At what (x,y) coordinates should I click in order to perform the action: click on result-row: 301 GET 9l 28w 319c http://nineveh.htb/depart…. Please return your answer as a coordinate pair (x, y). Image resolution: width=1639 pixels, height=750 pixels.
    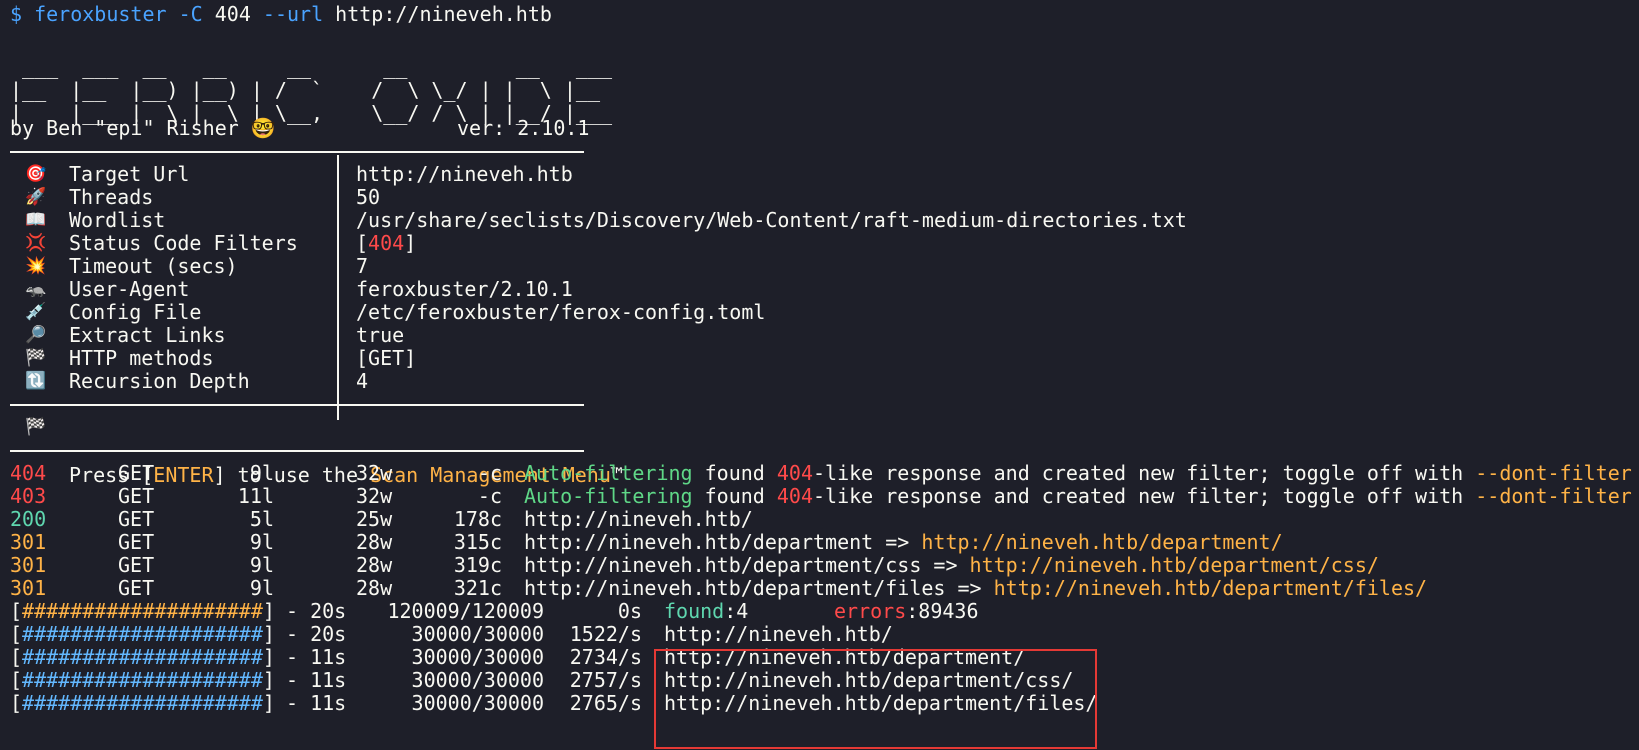
    Looking at the image, I should click on (824, 565).